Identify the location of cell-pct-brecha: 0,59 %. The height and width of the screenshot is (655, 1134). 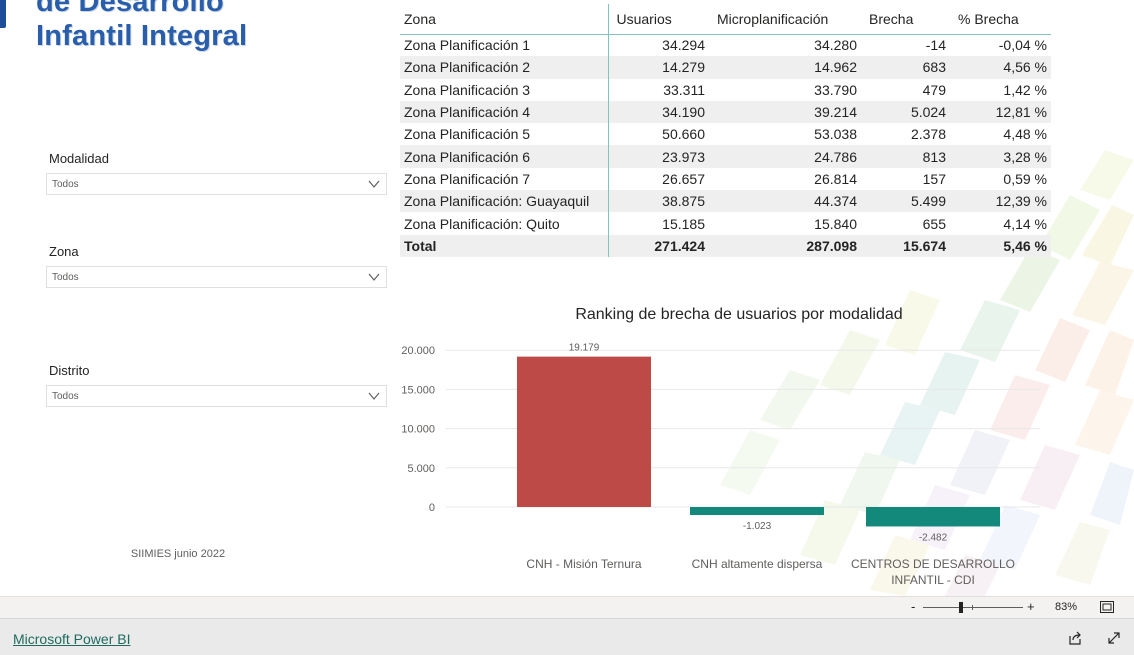
(1025, 178).